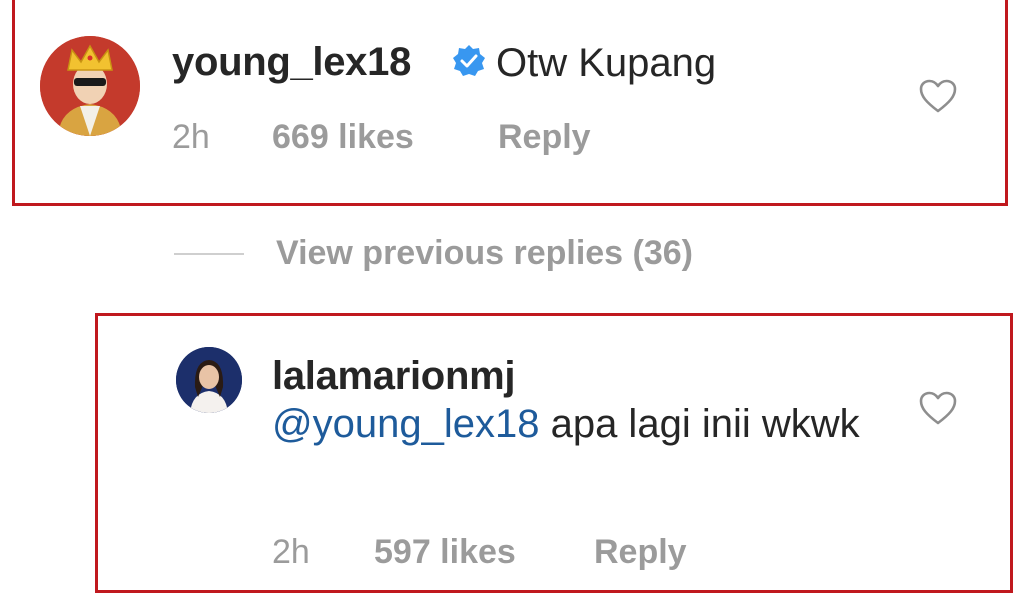 This screenshot has width=1024, height=593. What do you see at coordinates (469, 60) in the screenshot?
I see `verified-badge-icon` at bounding box center [469, 60].